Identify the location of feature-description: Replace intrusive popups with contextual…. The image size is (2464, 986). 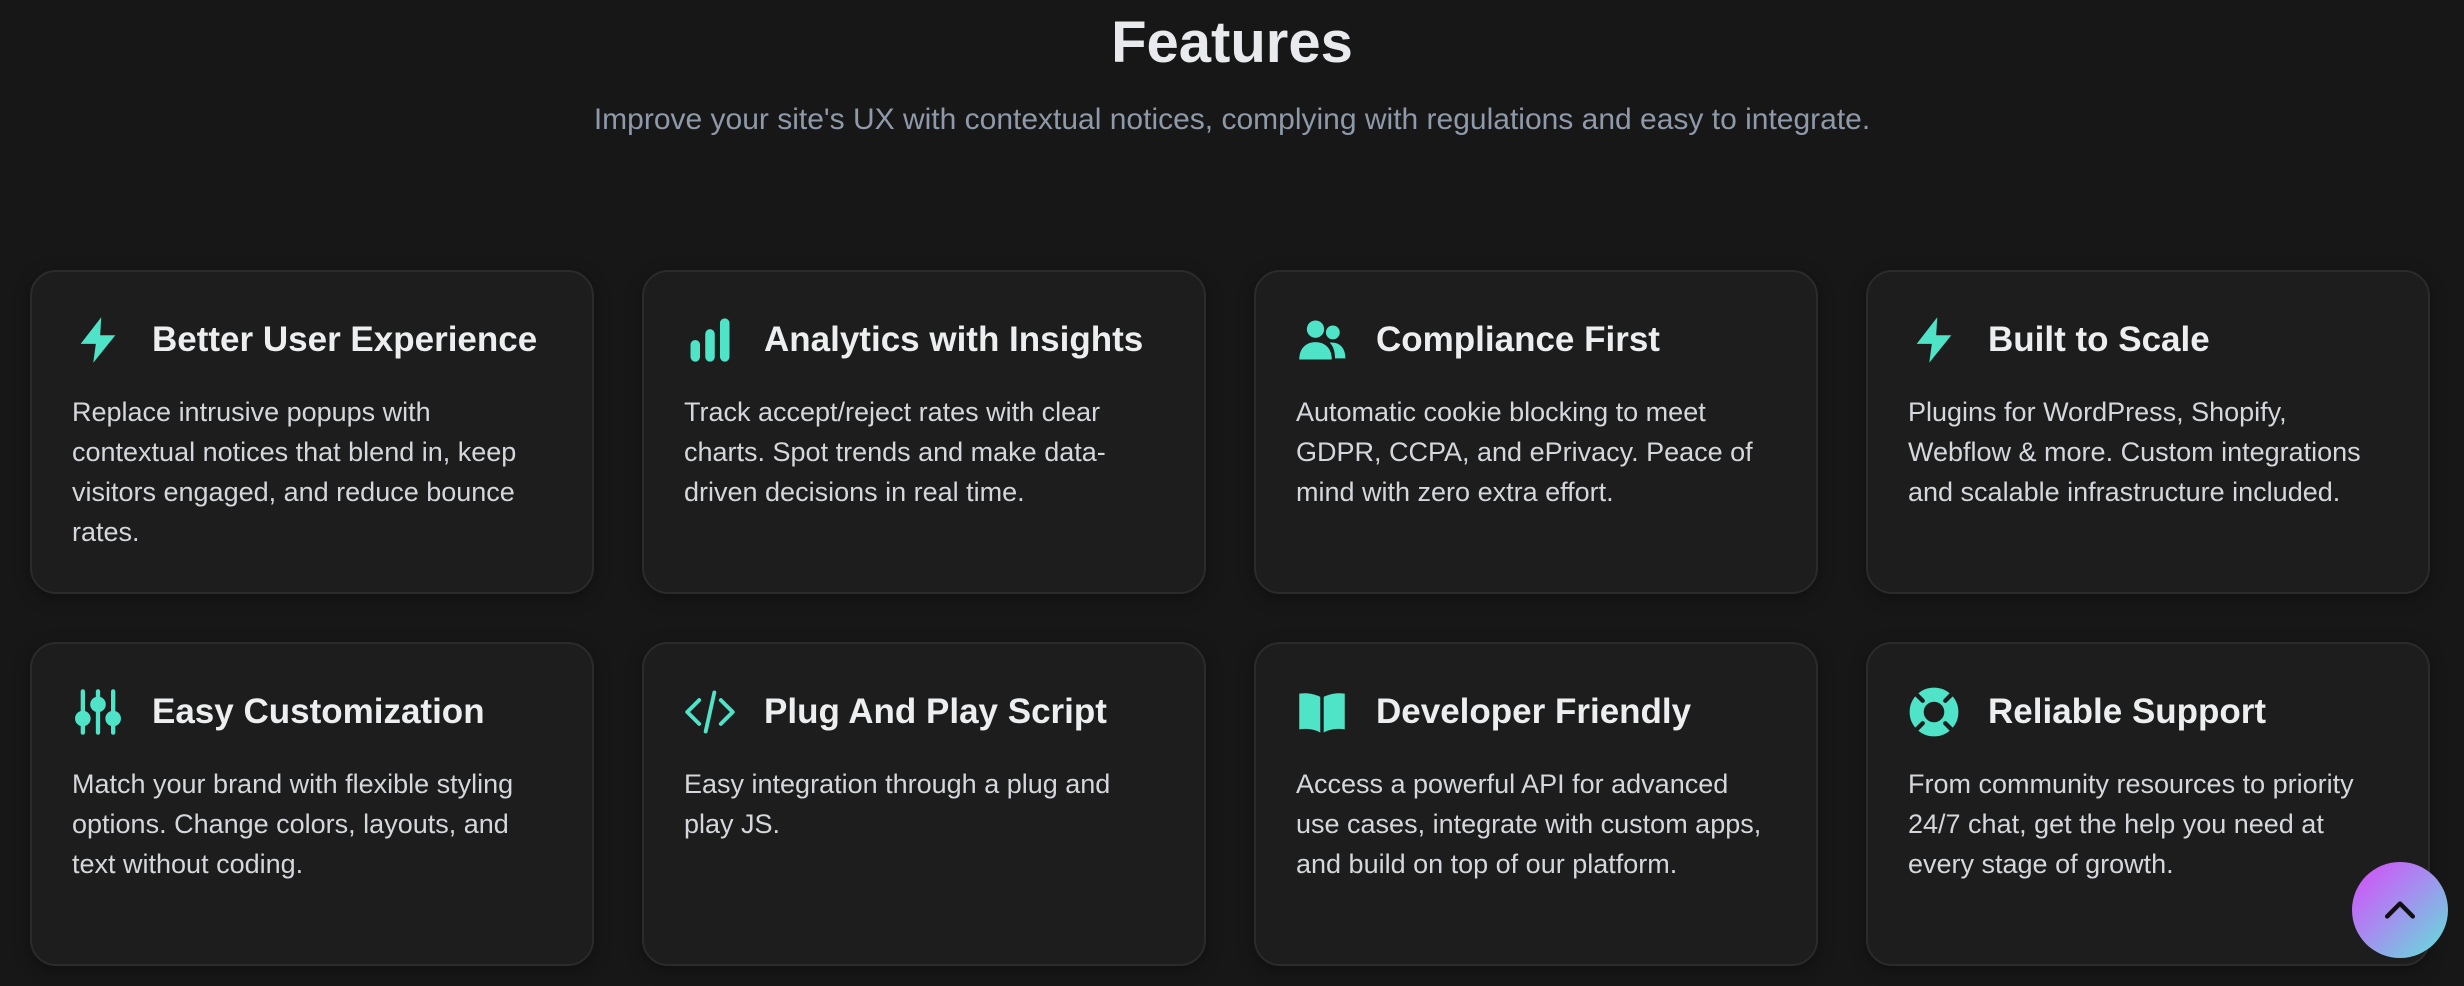
(294, 472).